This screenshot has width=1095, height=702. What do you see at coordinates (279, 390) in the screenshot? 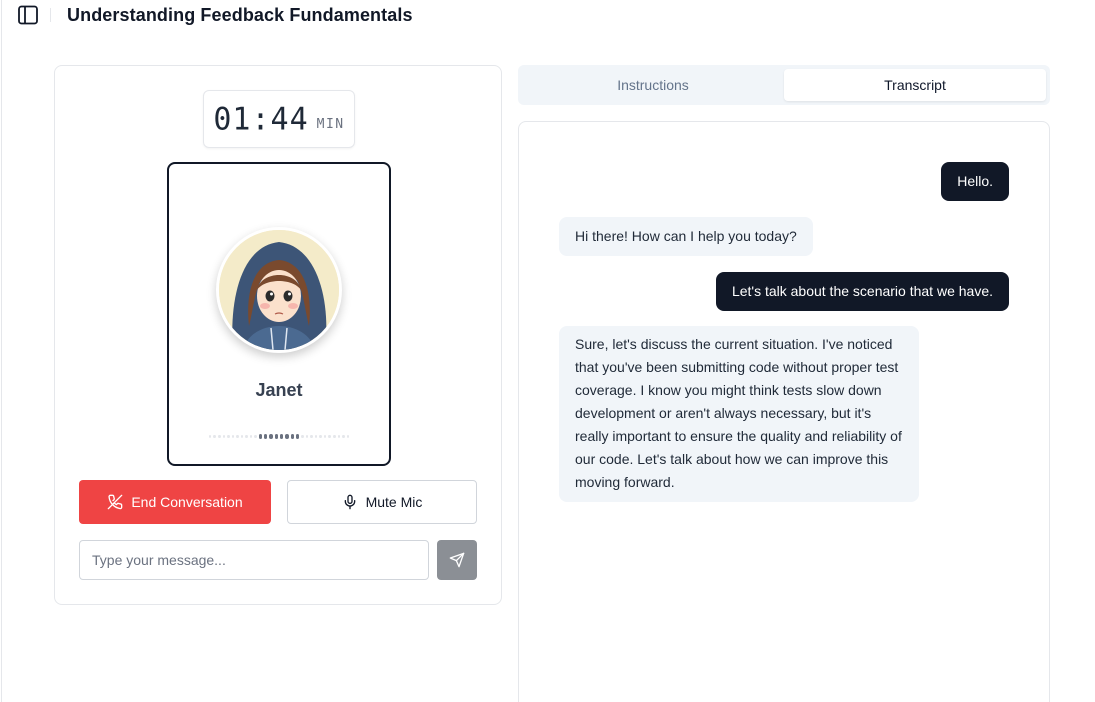
I see `persona-name: Janet` at bounding box center [279, 390].